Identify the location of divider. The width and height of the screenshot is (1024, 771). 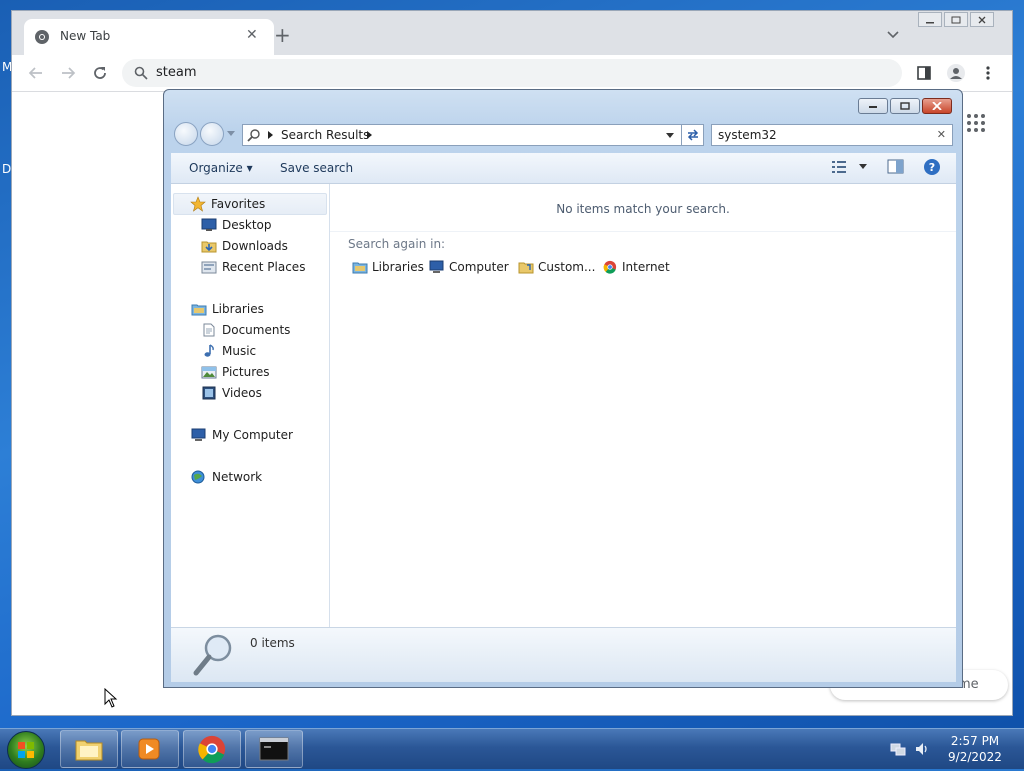
(643, 231).